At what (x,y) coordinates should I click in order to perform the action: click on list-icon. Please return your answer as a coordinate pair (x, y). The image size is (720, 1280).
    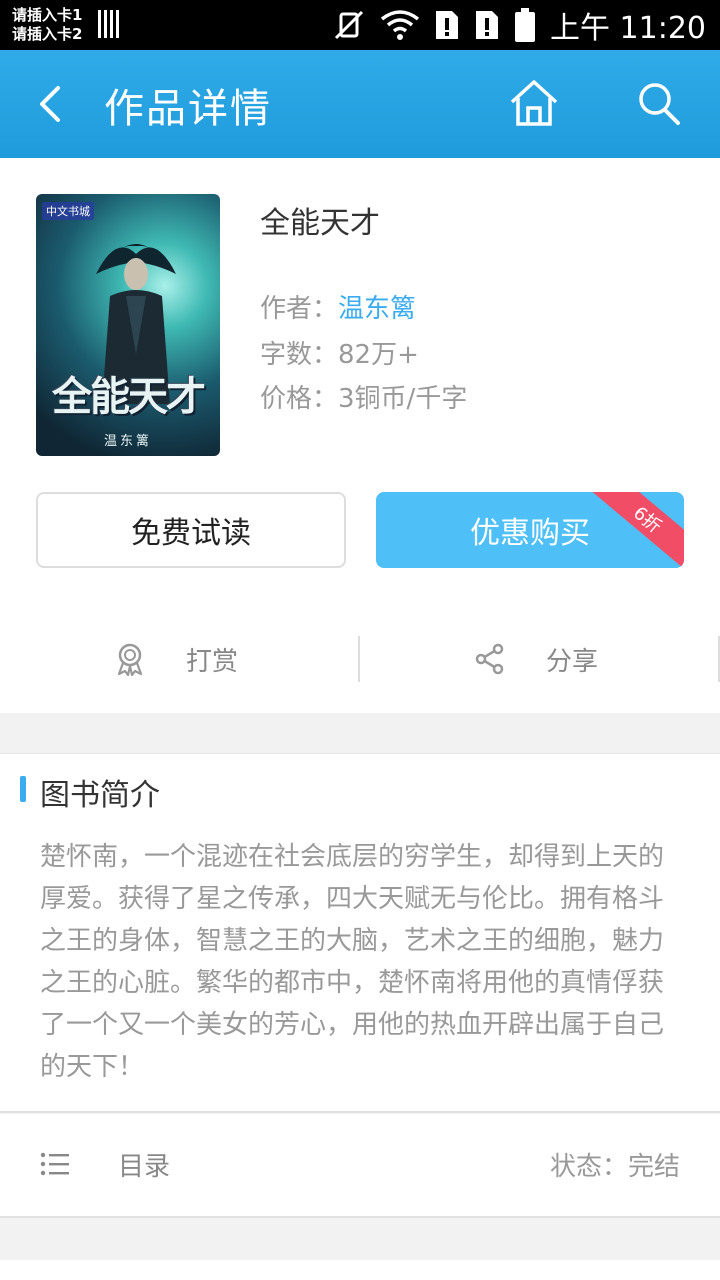
    Looking at the image, I should click on (54, 1164).